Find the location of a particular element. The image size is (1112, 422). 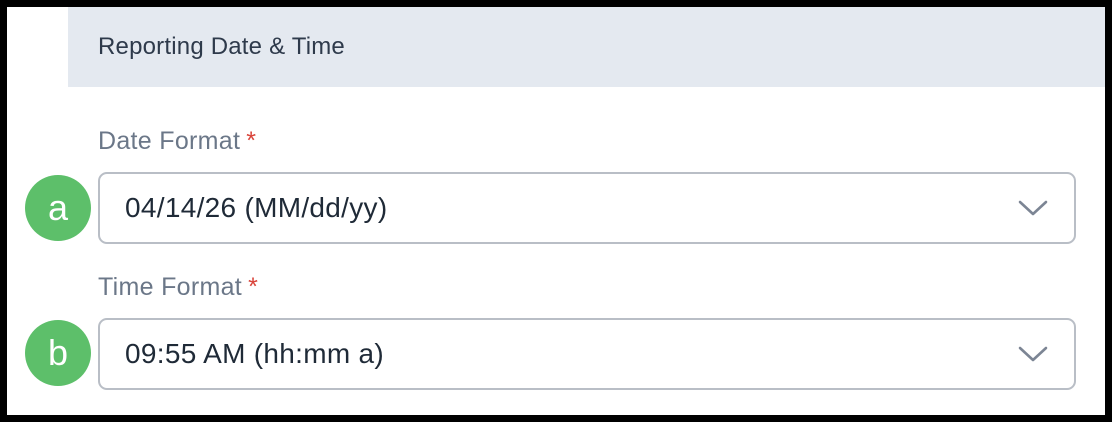

time-format-label: Time Format * is located at coordinates (178, 287).